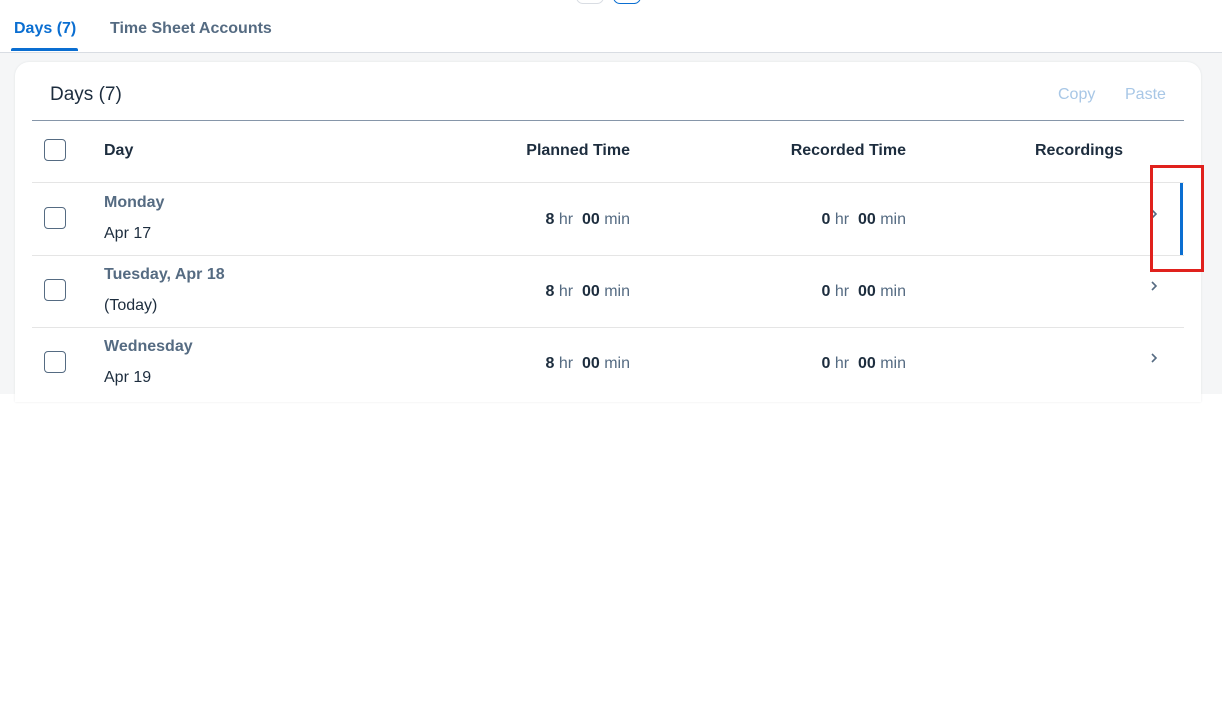 The image size is (1222, 720). Describe the element at coordinates (86, 94) in the screenshot. I see `card-title: Days (7)` at that location.